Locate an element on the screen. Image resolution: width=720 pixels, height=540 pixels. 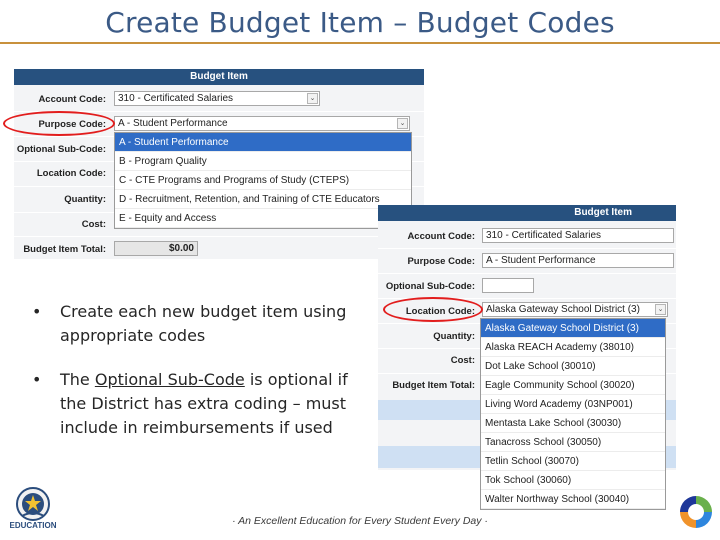
budget-item-total-field: $0.00 is located at coordinates (156, 248).